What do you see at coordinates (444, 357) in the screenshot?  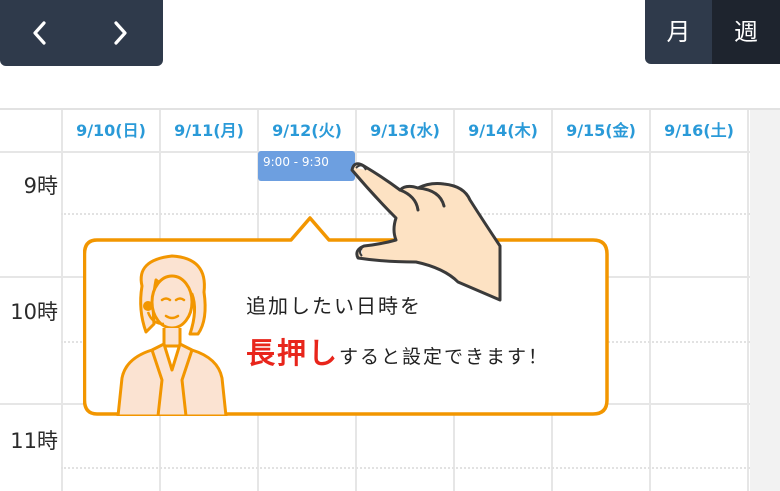 I see `callout-line-2-rest: すると設定できます！` at bounding box center [444, 357].